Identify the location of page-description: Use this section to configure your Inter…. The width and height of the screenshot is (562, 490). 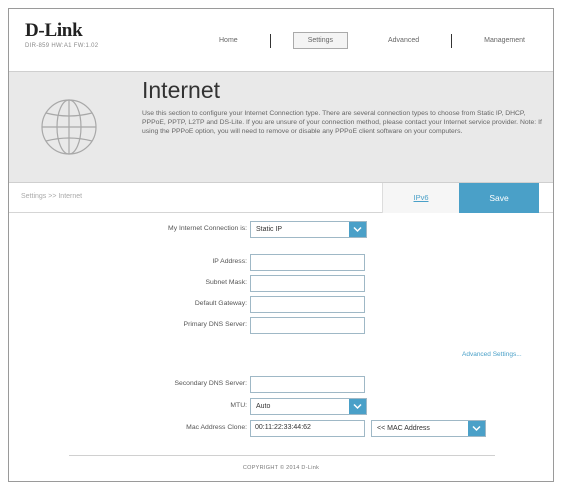
(342, 123).